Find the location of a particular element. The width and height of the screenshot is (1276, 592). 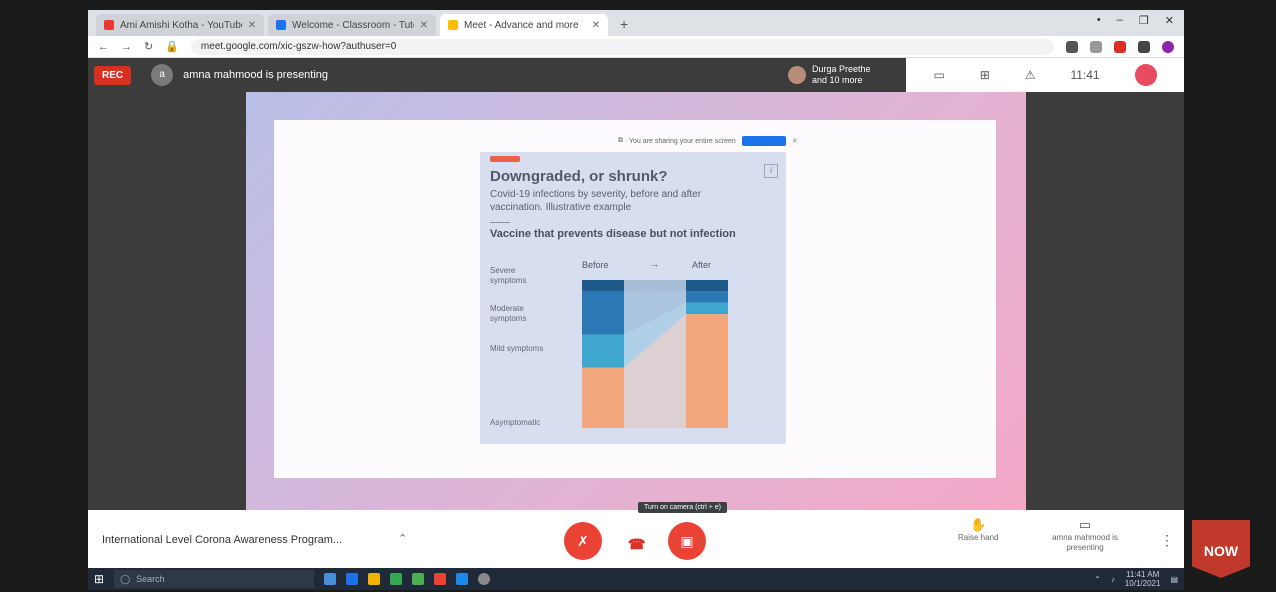

tray-time: 11:41 AM is located at coordinates (1143, 574).